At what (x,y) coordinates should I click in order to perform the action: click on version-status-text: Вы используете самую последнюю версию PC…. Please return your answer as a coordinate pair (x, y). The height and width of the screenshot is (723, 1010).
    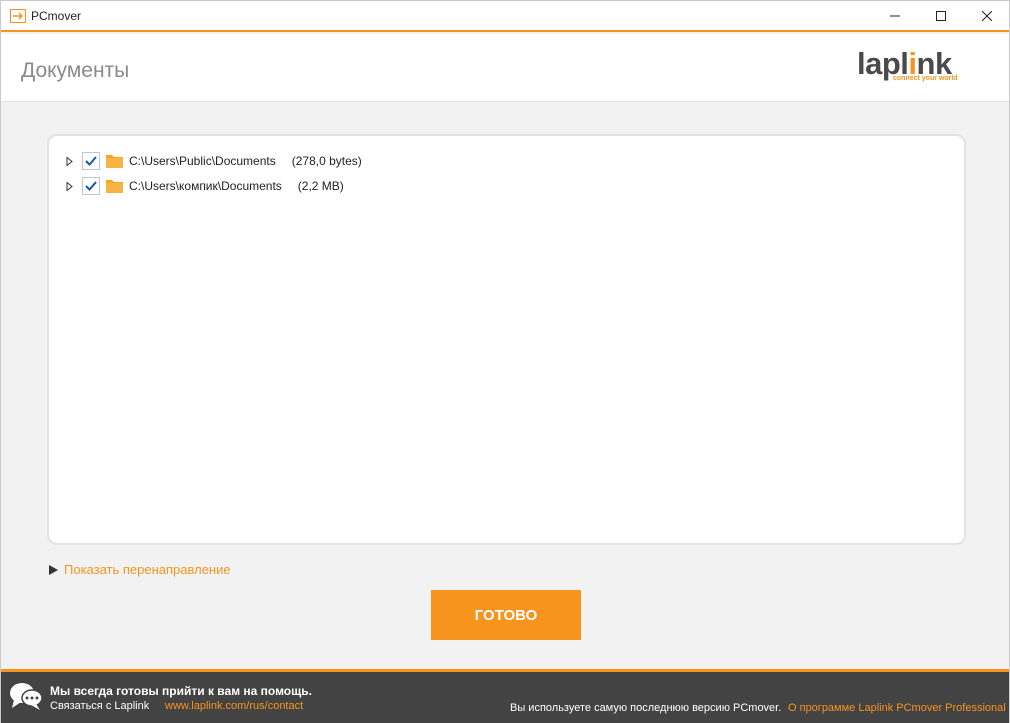
    Looking at the image, I should click on (646, 708).